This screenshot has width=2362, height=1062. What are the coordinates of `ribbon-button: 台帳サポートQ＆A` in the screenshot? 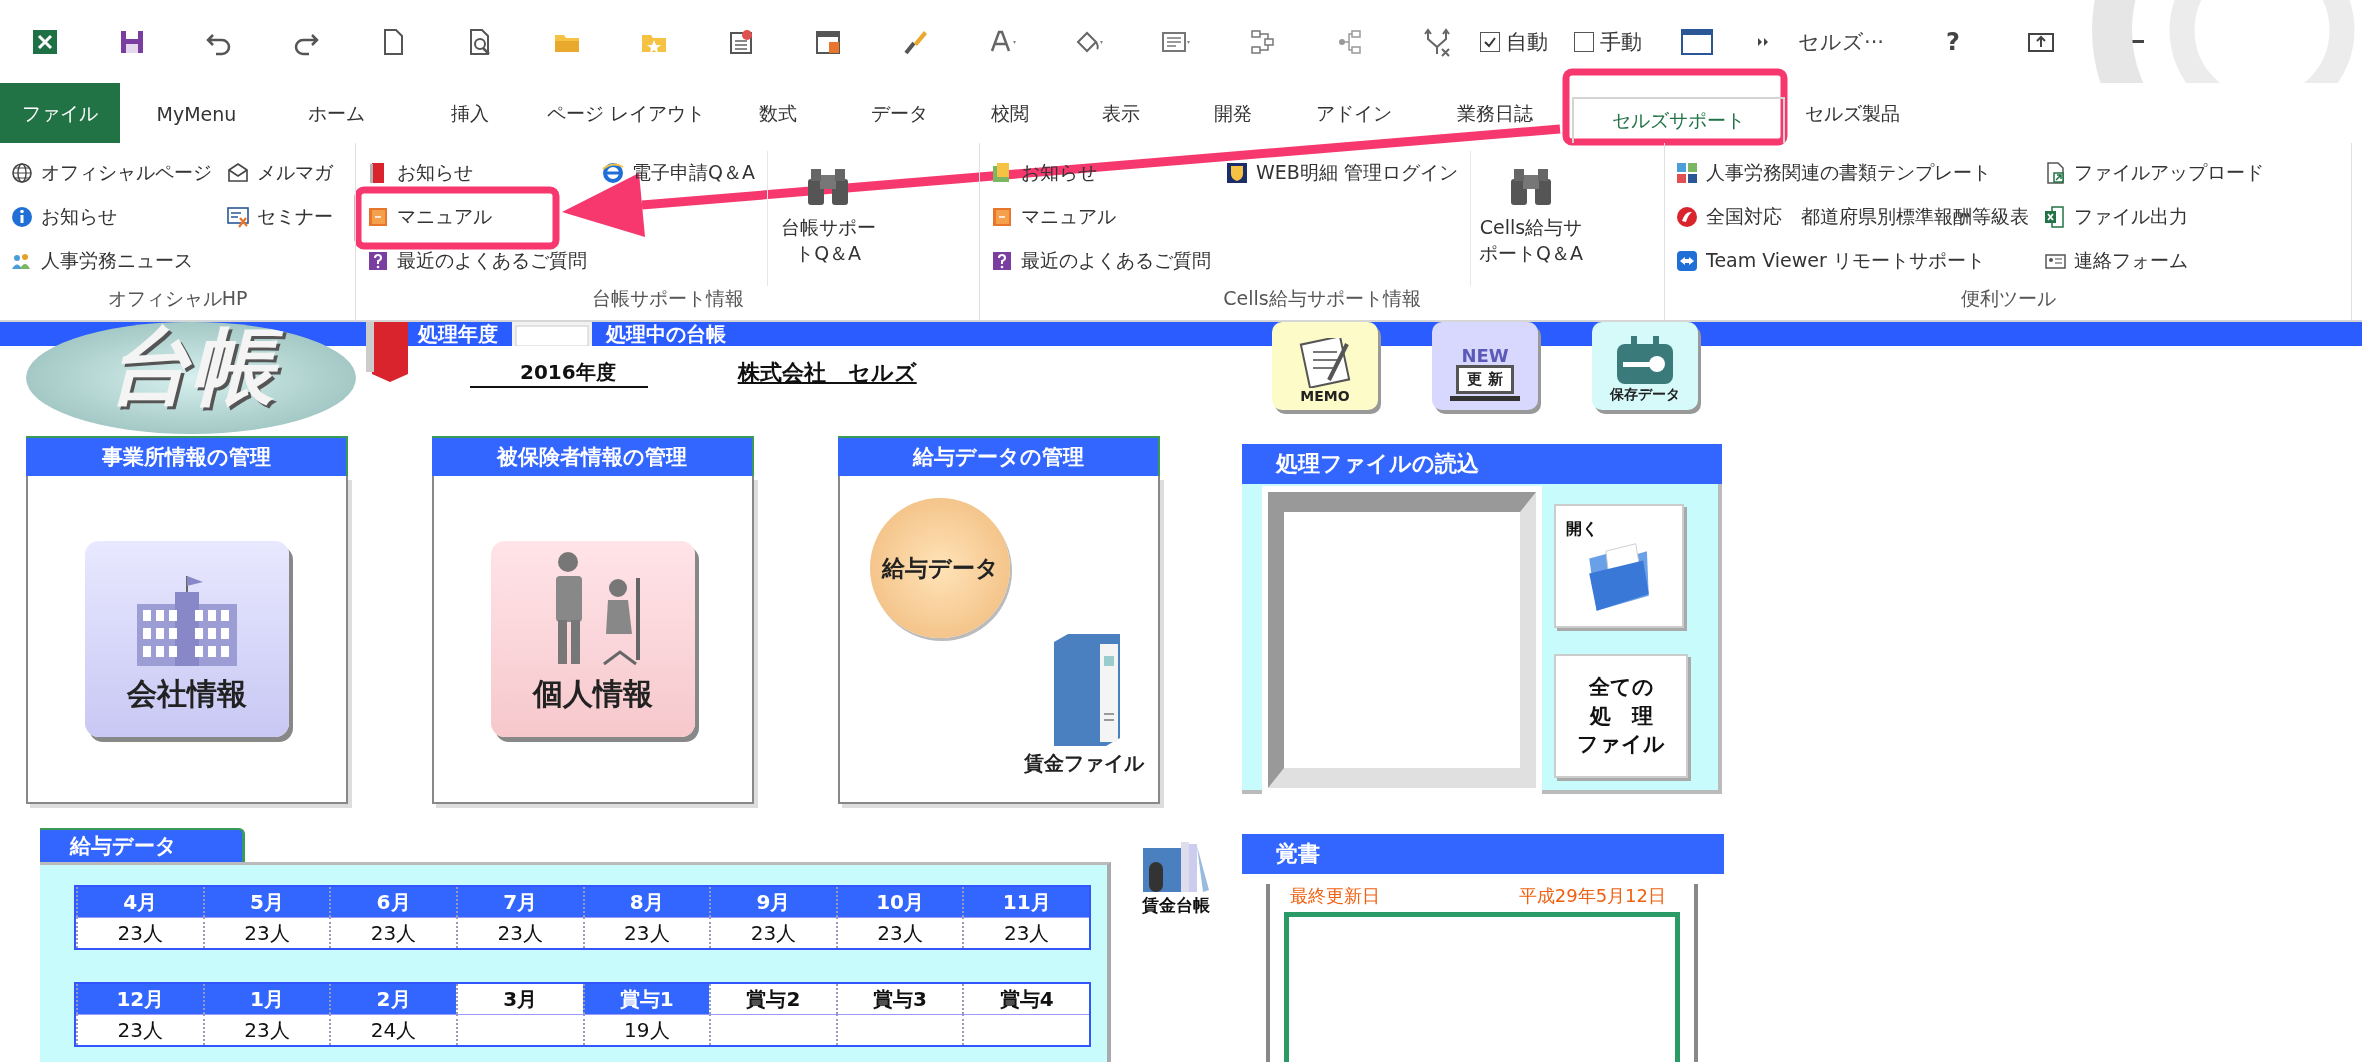 It's located at (827, 218).